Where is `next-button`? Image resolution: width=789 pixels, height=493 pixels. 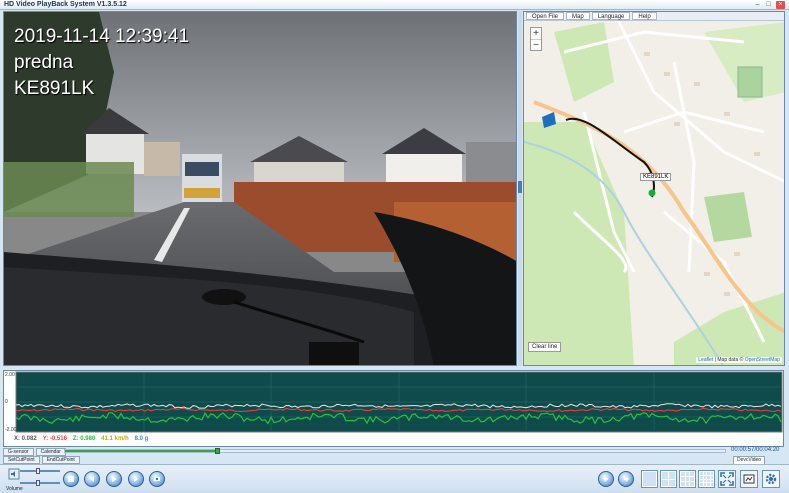 next-button is located at coordinates (136, 479).